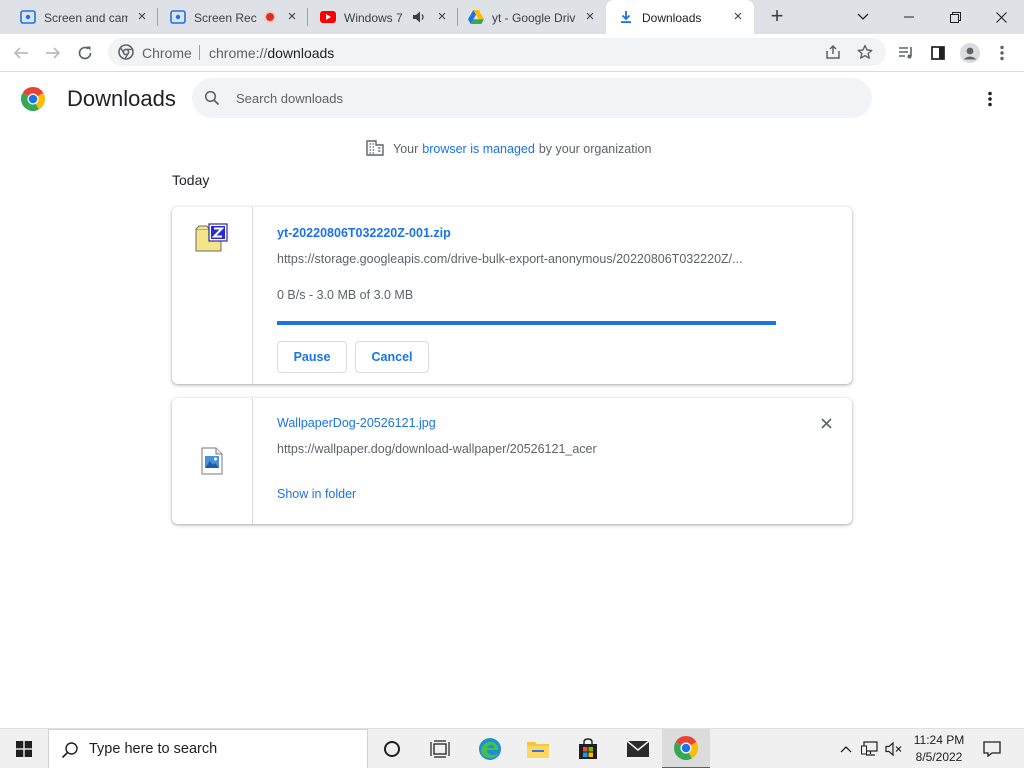 Image resolution: width=1024 pixels, height=768 pixels. Describe the element at coordinates (419, 18) in the screenshot. I see `audio-playing-icon` at that location.